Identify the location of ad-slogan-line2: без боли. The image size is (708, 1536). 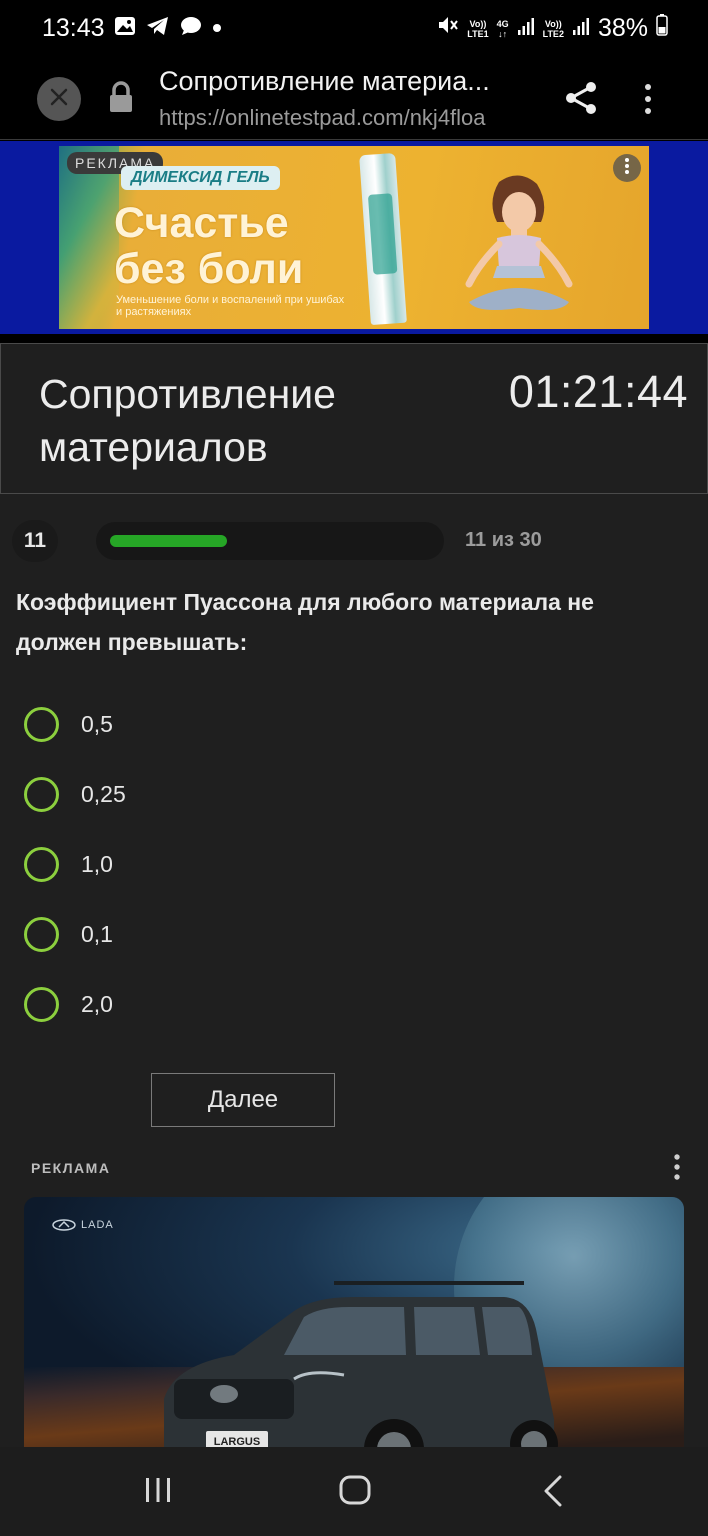
(209, 269).